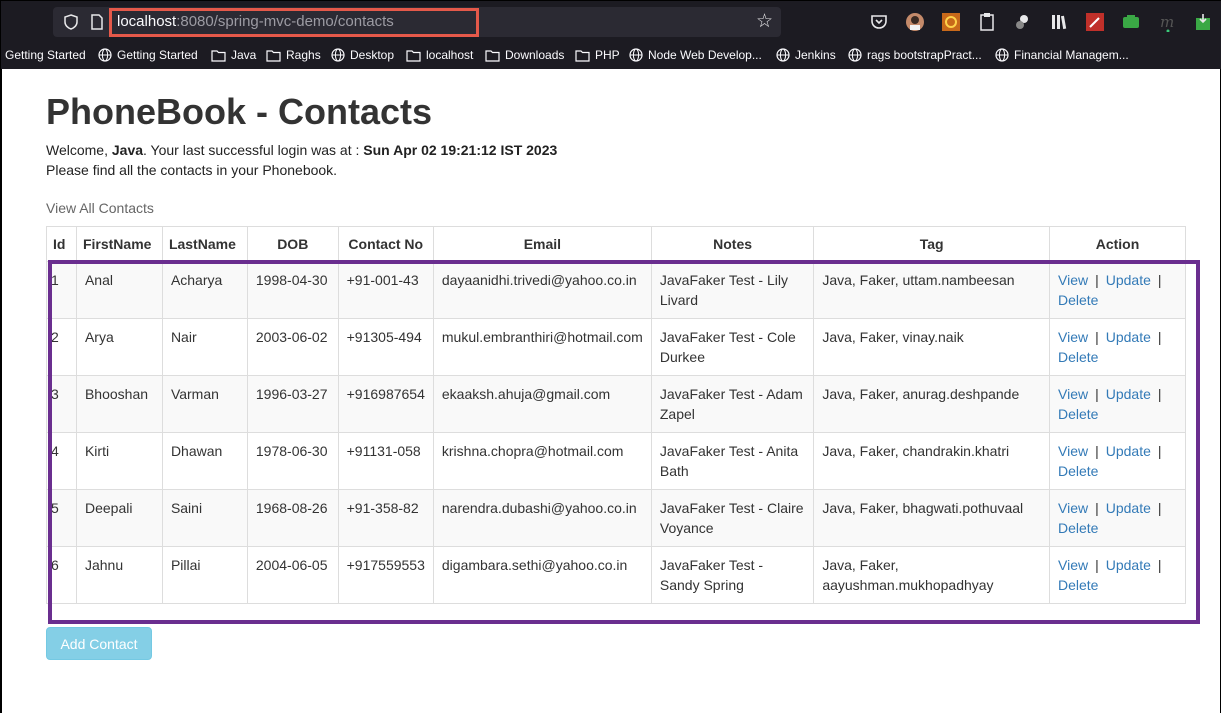 This screenshot has height=713, width=1221. I want to click on welcome-prefix: Welcome,, so click(79, 150).